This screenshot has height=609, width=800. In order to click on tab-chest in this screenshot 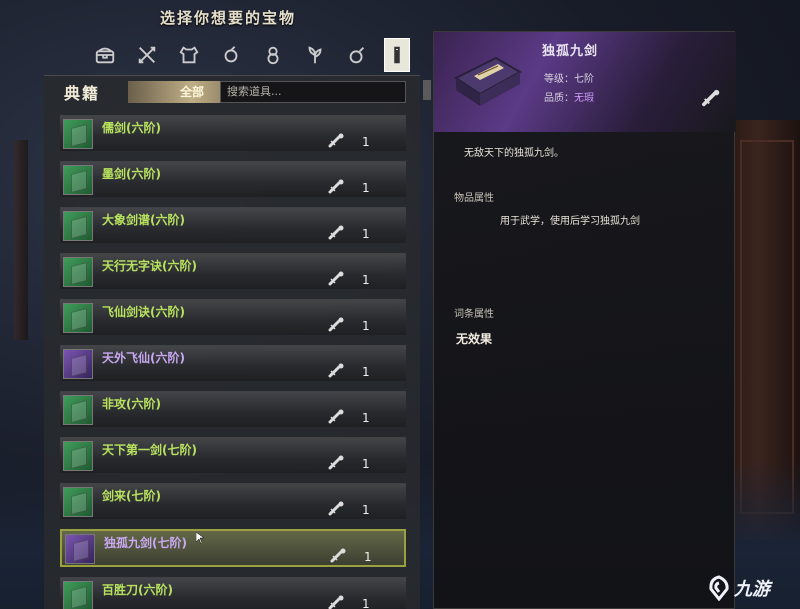, I will do `click(105, 55)`.